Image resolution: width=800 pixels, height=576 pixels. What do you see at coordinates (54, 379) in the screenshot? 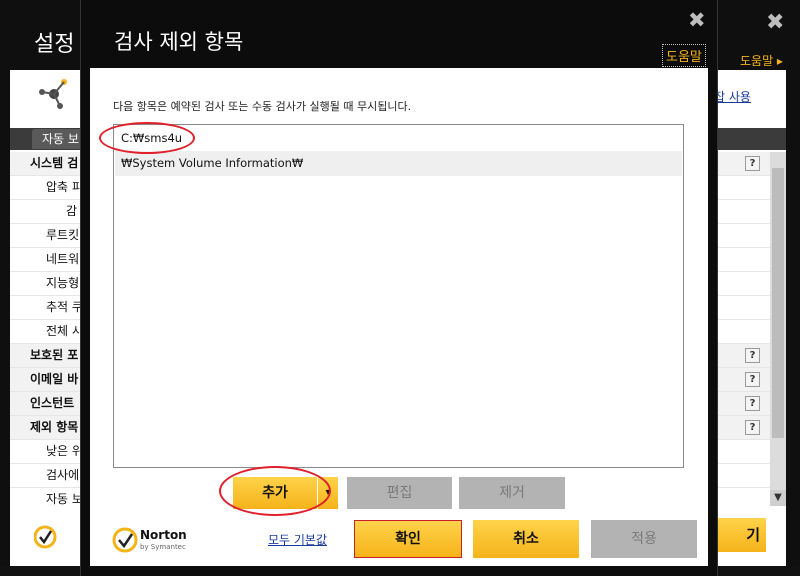
I see `settings-row-label: 이메일 바` at bounding box center [54, 379].